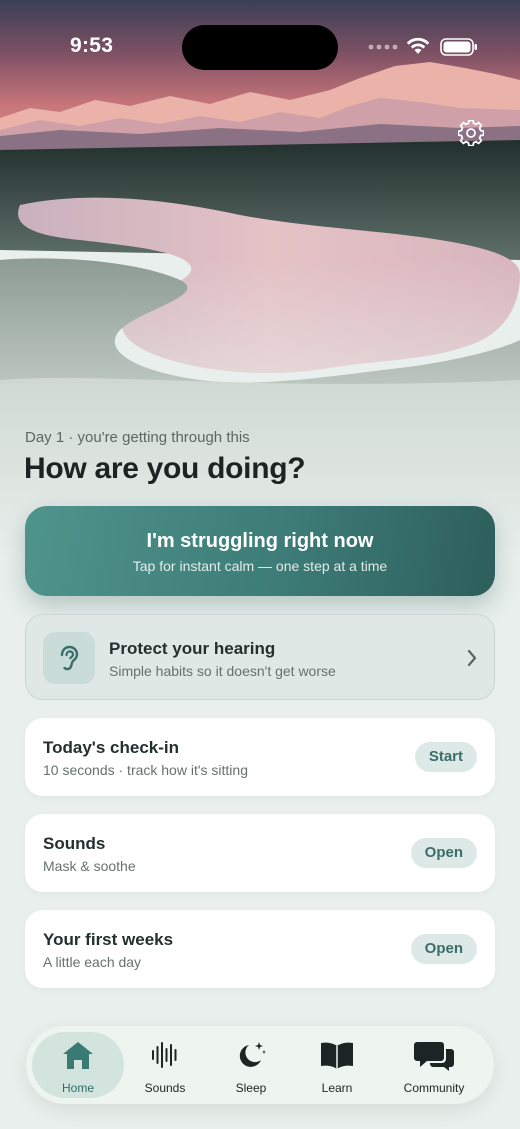  I want to click on tab-sleep: Sleep, so click(251, 1065).